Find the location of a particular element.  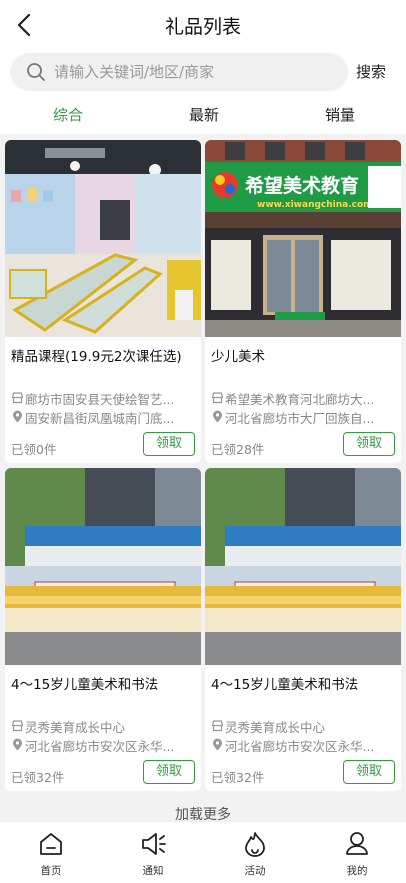

classroom-photo is located at coordinates (103, 238).